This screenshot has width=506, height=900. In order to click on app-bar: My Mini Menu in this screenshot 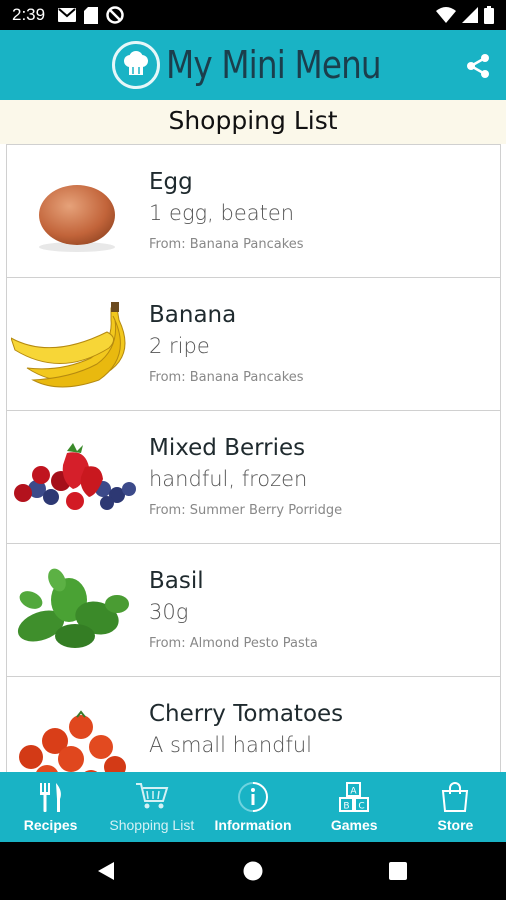, I will do `click(253, 65)`.